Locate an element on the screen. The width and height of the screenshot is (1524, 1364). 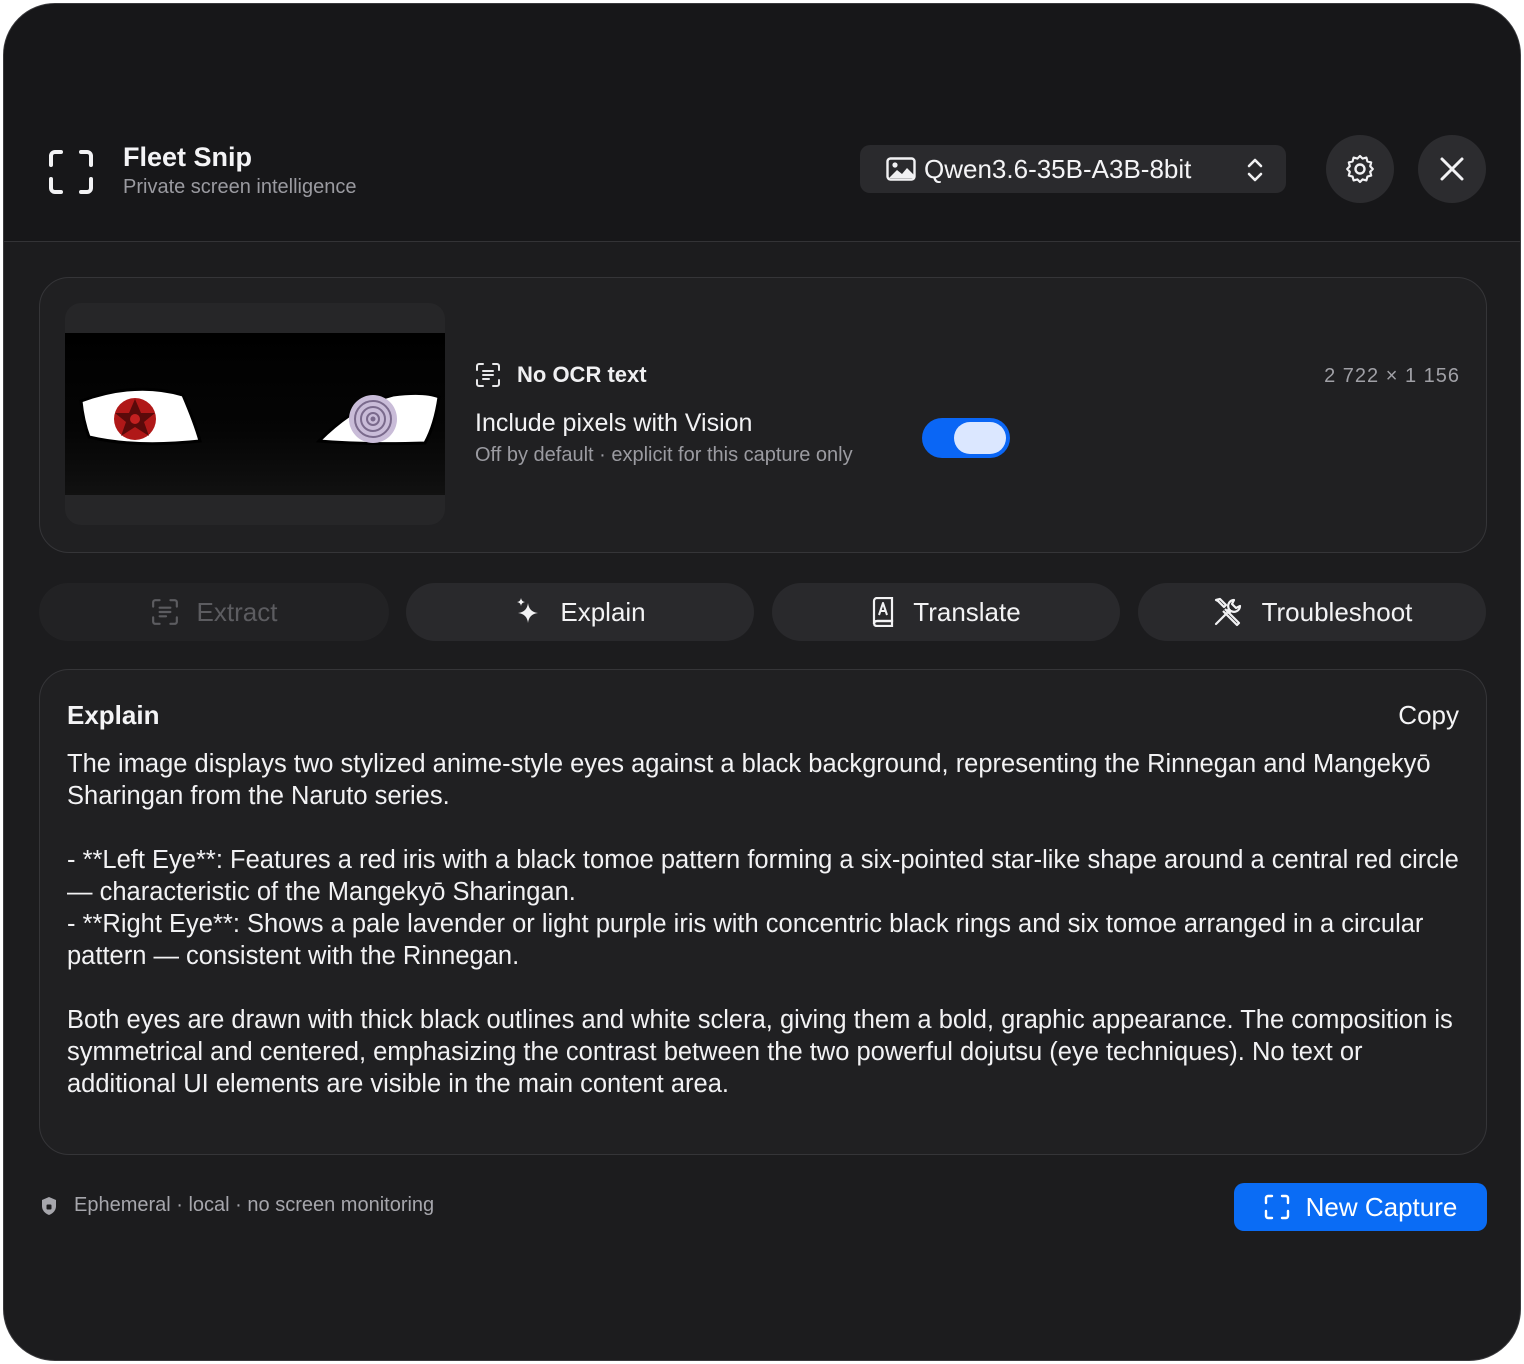
capture-preview-image is located at coordinates (255, 414).